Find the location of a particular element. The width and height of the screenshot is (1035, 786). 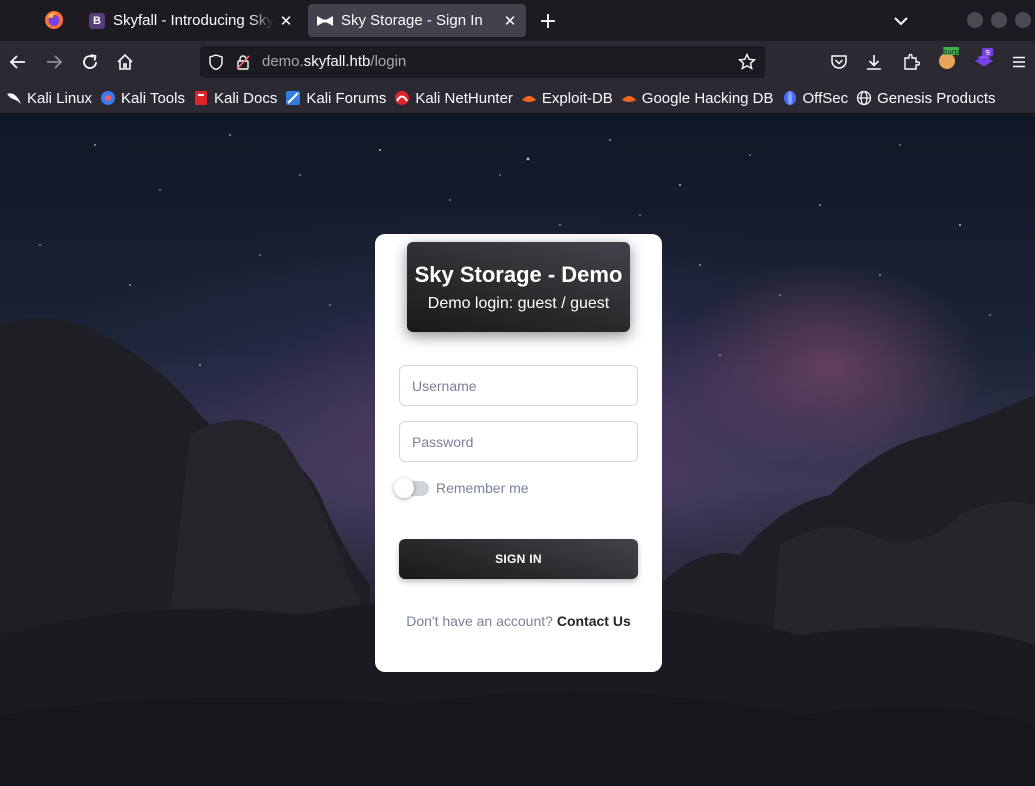

burp-extension-icon: burp is located at coordinates (948, 58).